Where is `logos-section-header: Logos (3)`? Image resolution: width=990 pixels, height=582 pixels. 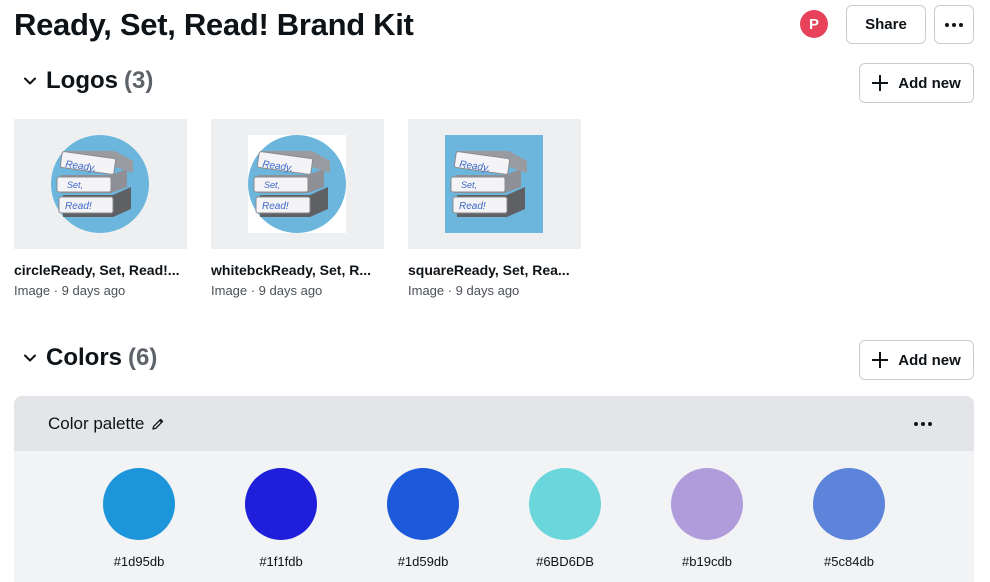 logos-section-header: Logos (3) is located at coordinates (86, 81).